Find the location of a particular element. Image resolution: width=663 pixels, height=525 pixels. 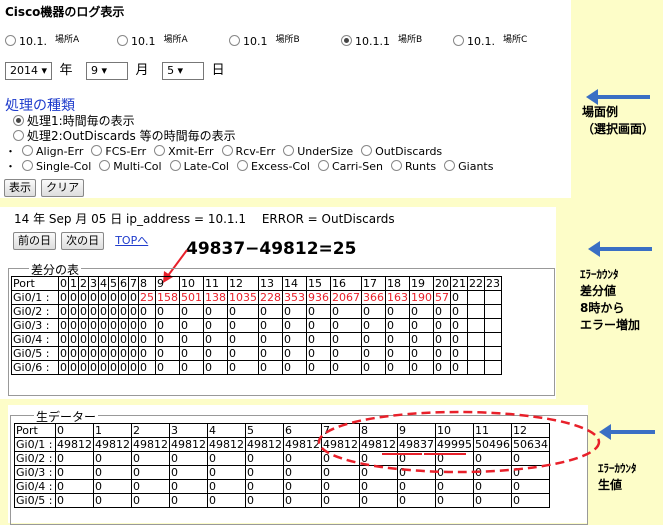

top-link: TOPへ is located at coordinates (131, 240).